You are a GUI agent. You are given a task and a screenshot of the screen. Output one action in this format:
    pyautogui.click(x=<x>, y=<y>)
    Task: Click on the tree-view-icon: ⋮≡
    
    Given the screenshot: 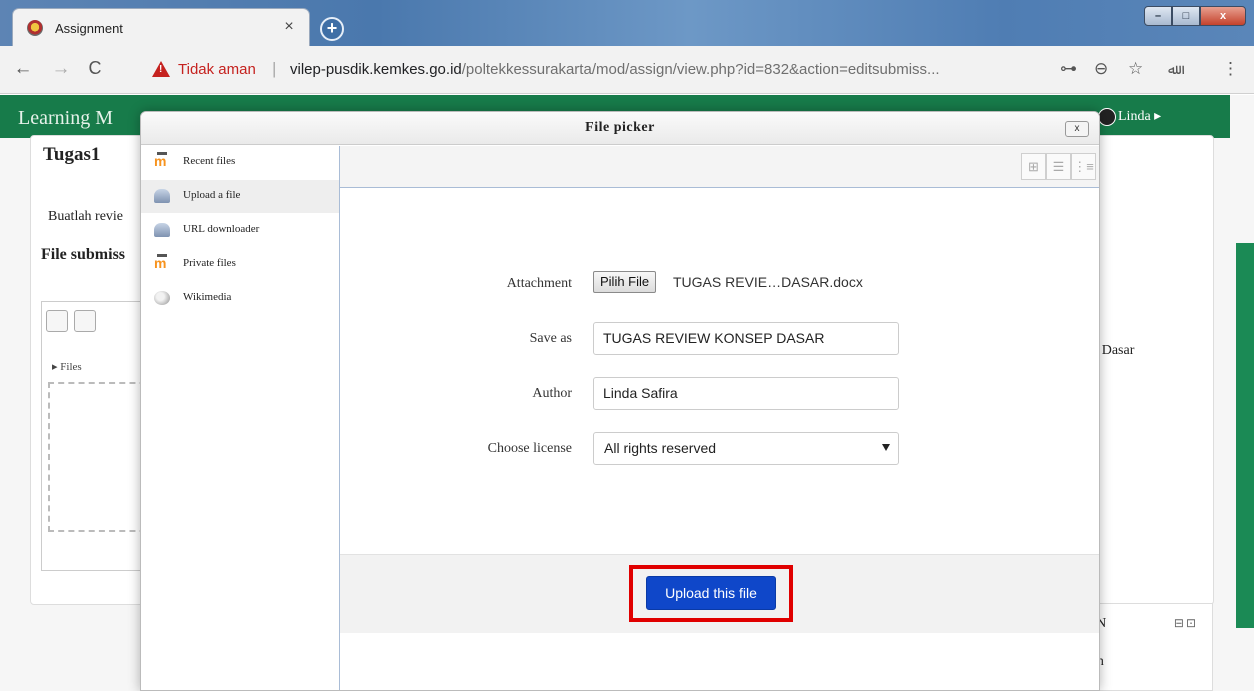 What is the action you would take?
    pyautogui.click(x=1083, y=166)
    